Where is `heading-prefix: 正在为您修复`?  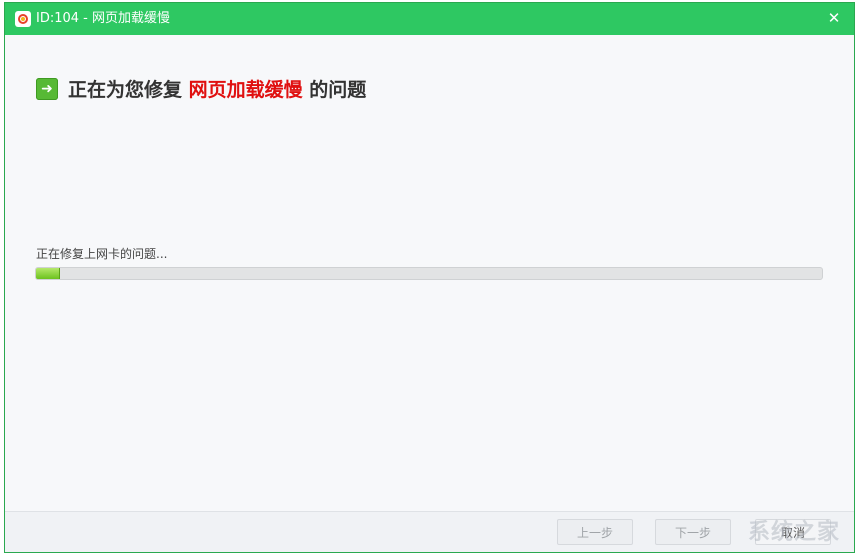 heading-prefix: 正在为您修复 is located at coordinates (125, 90).